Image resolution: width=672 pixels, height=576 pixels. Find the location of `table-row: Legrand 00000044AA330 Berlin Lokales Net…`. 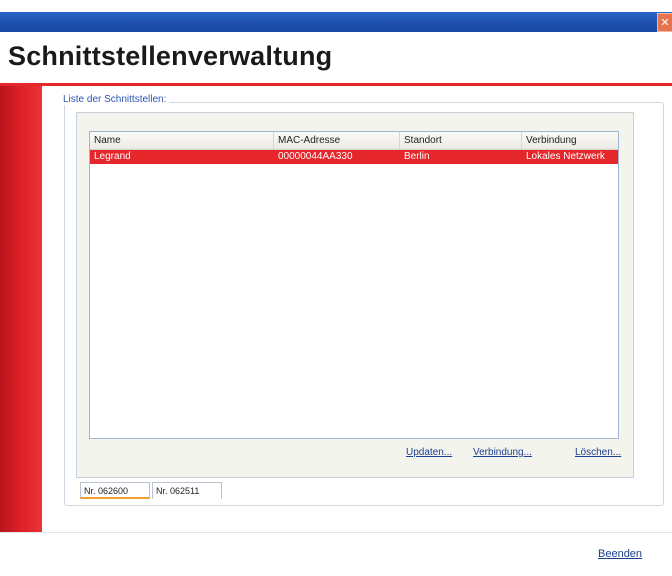

table-row: Legrand 00000044AA330 Berlin Lokales Net… is located at coordinates (354, 157).